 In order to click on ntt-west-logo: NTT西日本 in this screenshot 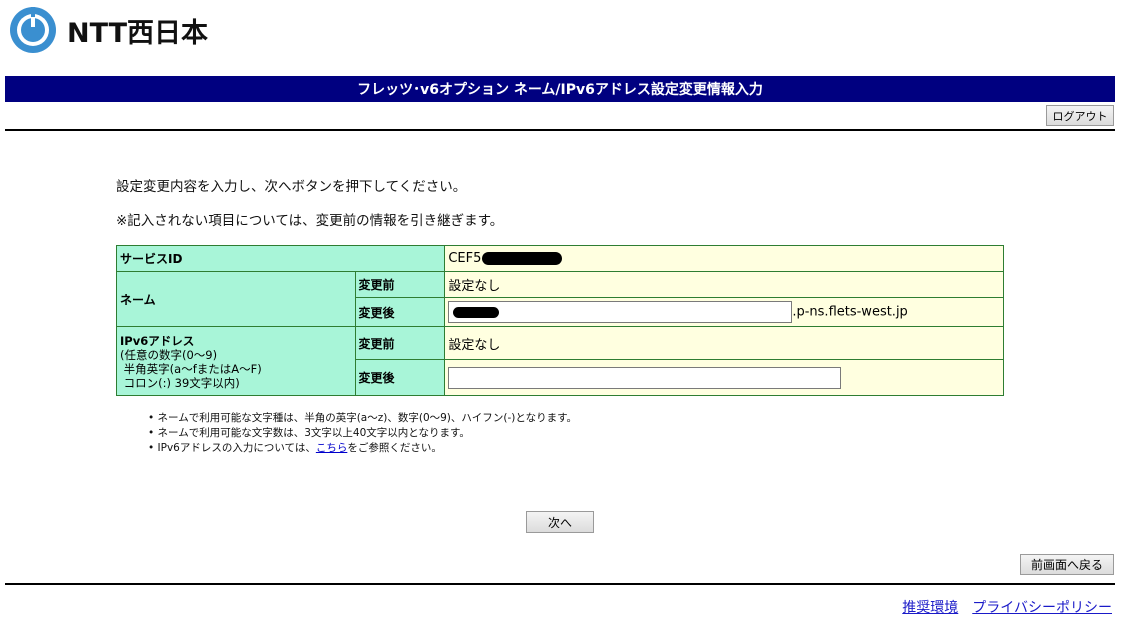, I will do `click(108, 30)`.